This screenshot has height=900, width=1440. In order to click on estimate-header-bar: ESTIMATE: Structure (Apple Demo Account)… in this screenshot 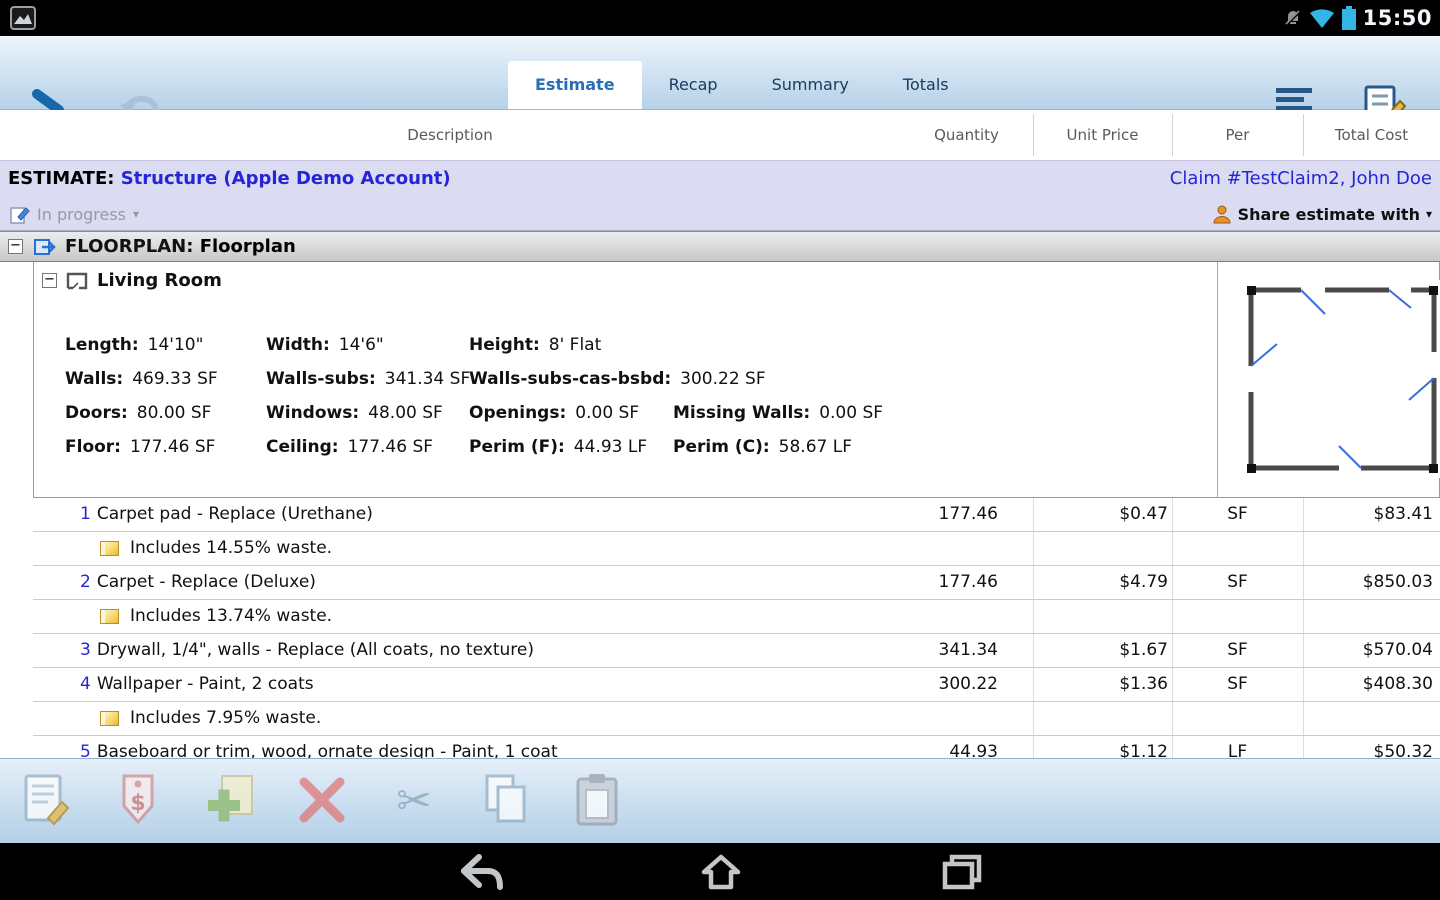, I will do `click(720, 178)`.